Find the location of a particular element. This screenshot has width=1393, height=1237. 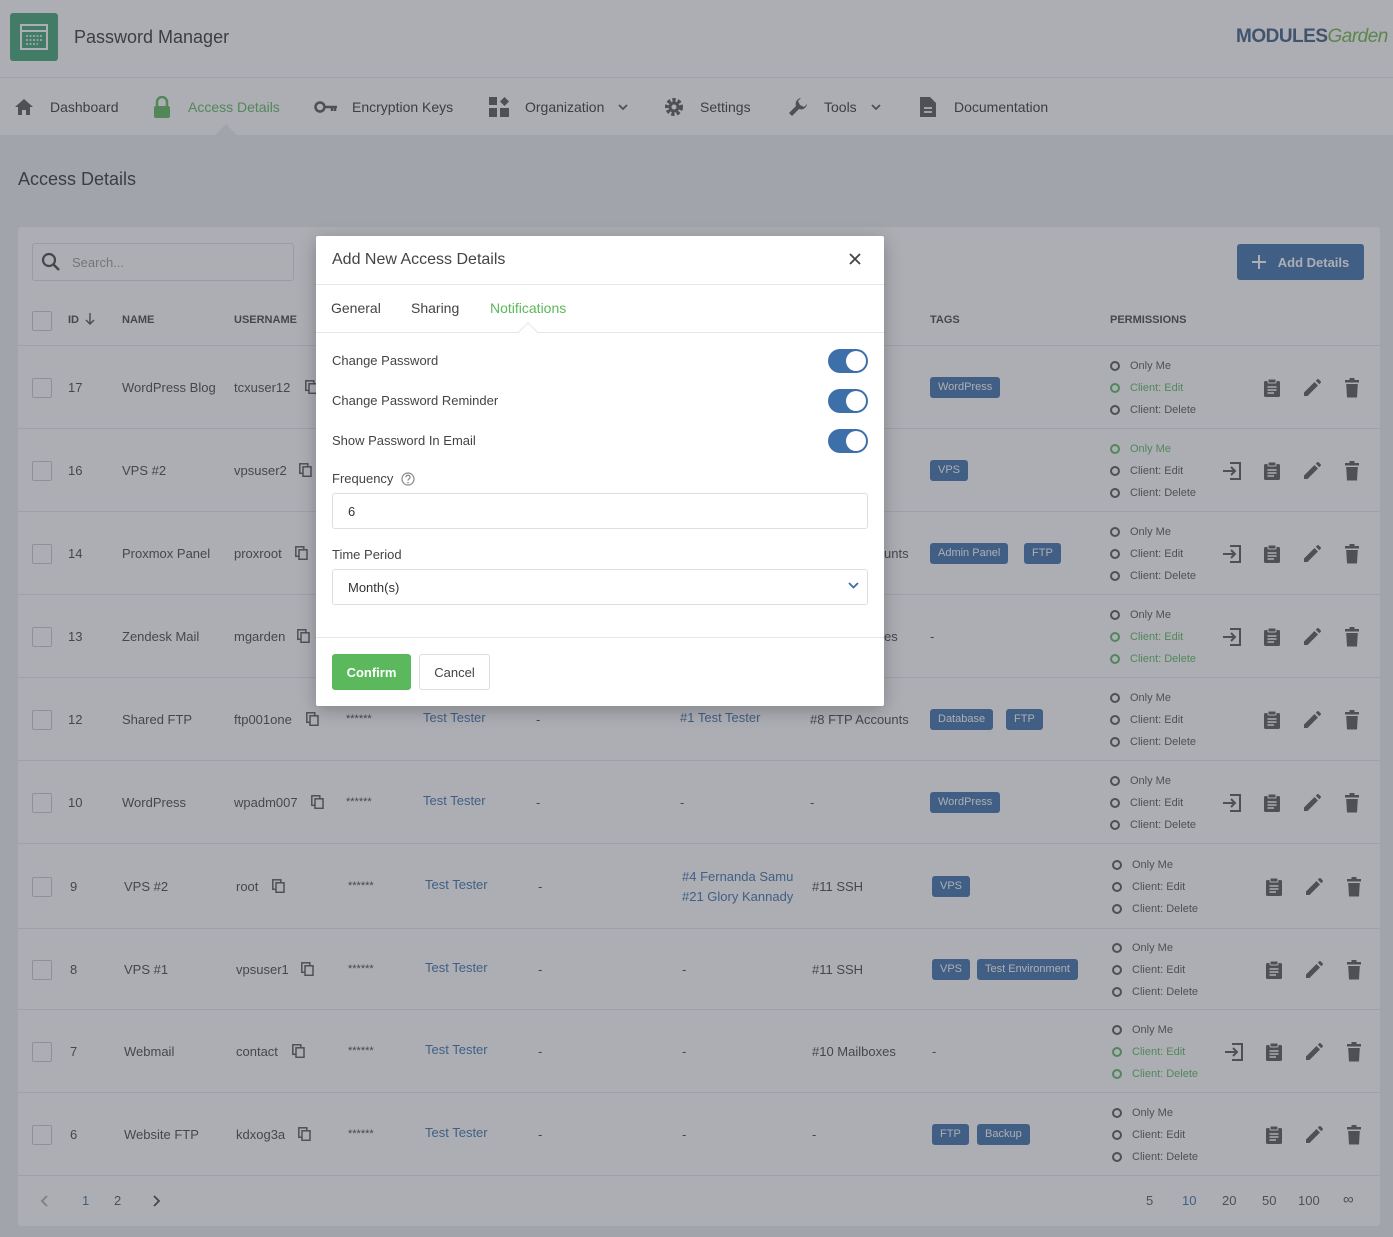

active-tab-indicator is located at coordinates (528, 332).